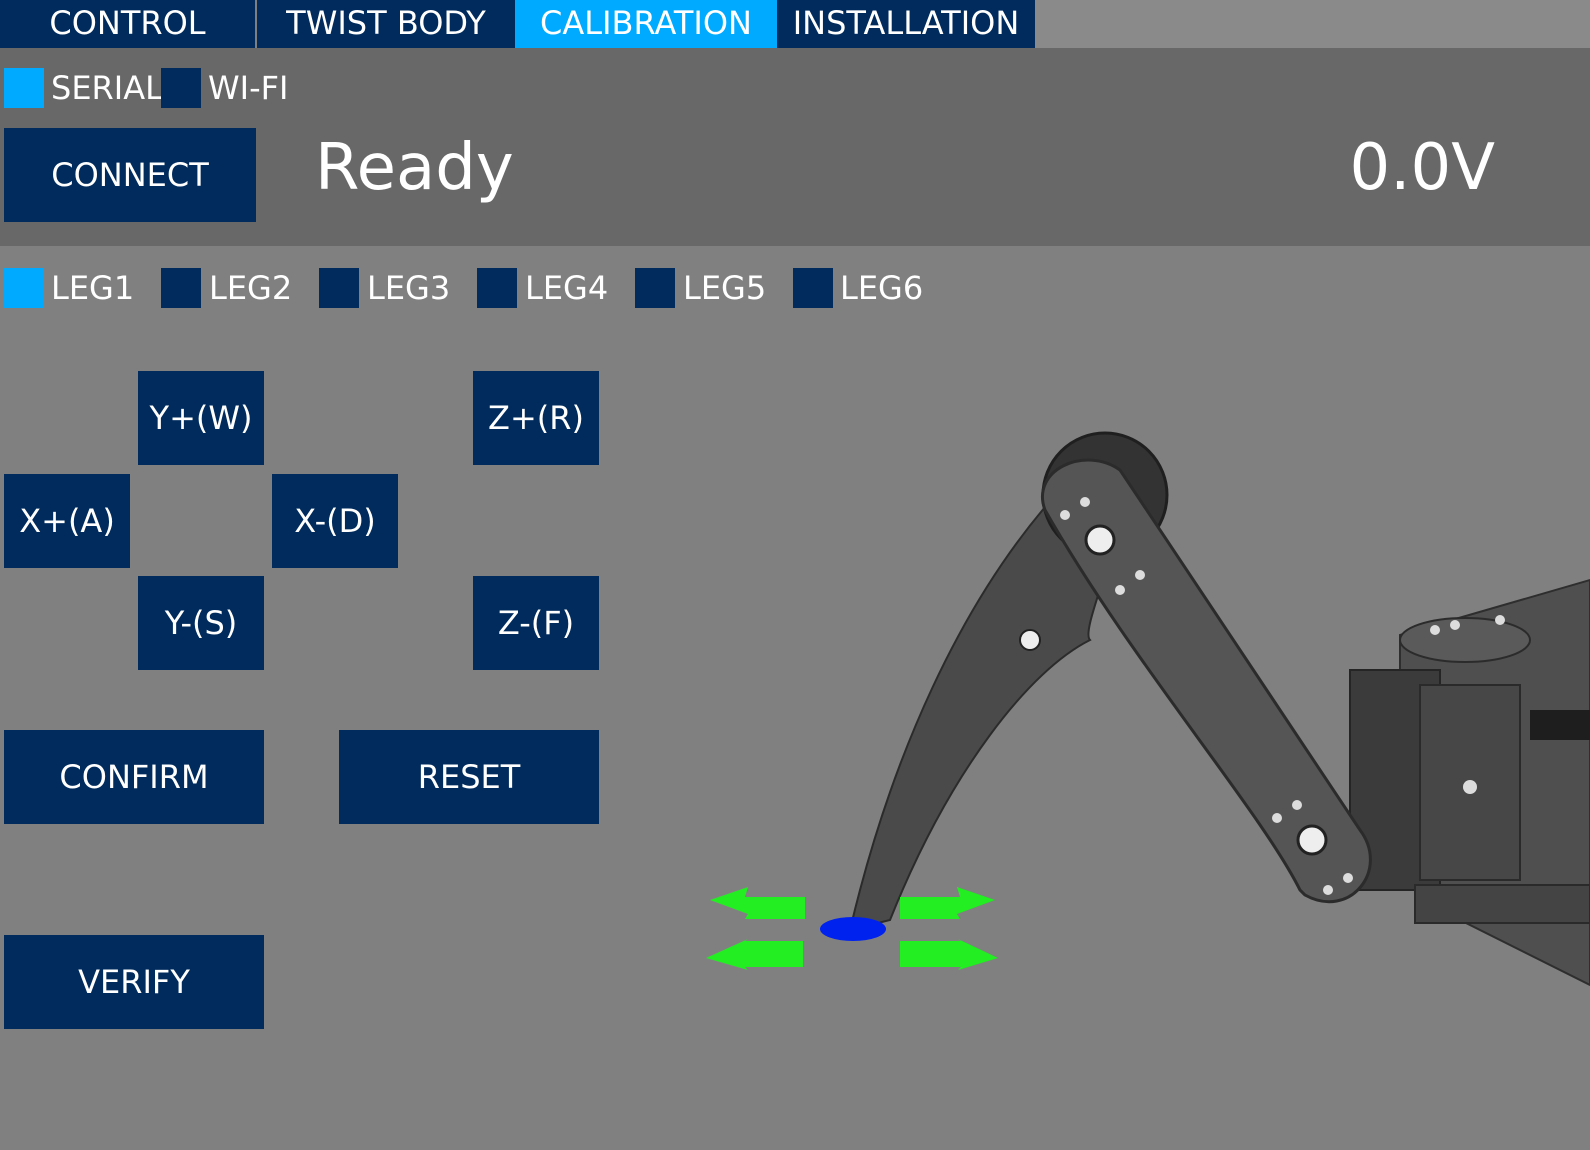 This screenshot has width=1590, height=1150. What do you see at coordinates (339, 288) in the screenshot?
I see `leg3-checkbox` at bounding box center [339, 288].